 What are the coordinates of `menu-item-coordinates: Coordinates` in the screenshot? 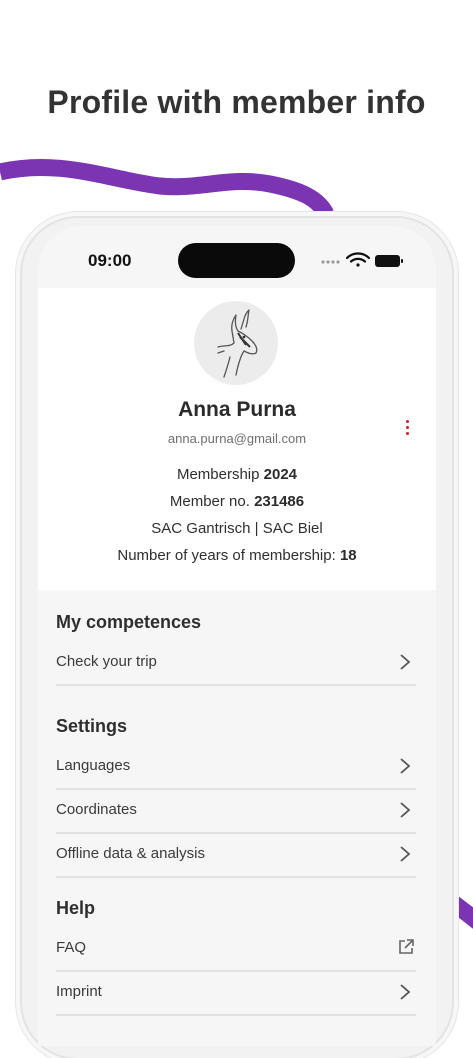 It's located at (236, 811).